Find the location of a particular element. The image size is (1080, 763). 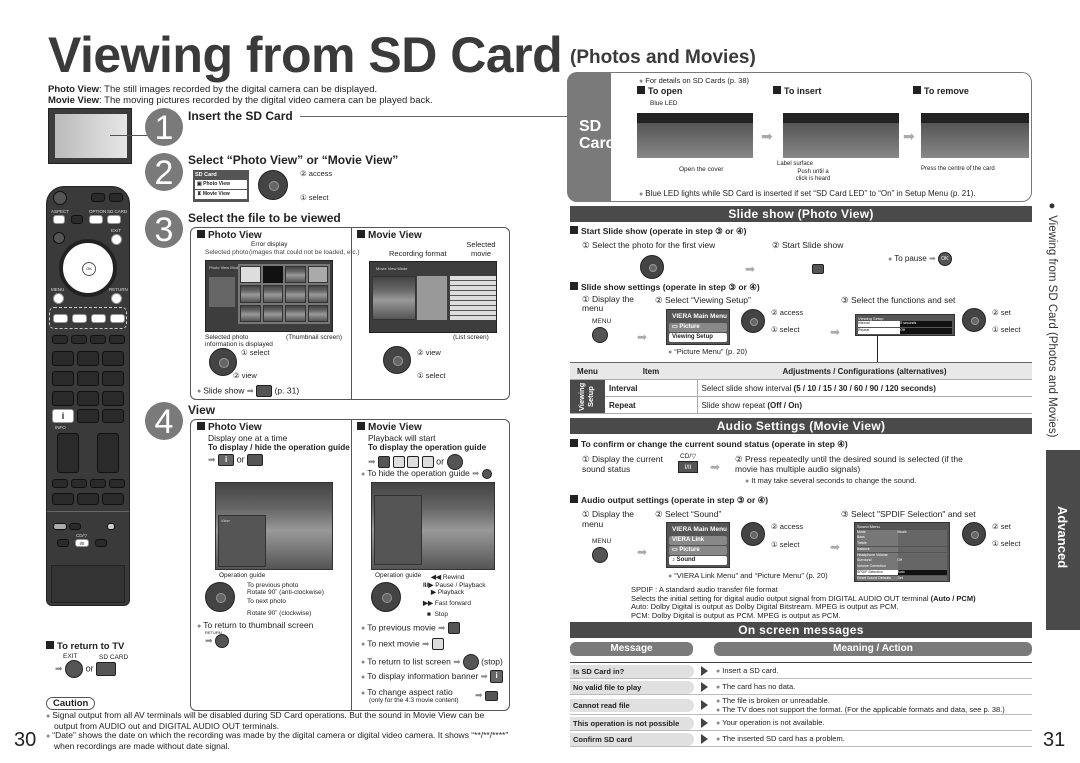

photo-guide-buttons: ➡ i or is located at coordinates (236, 460).